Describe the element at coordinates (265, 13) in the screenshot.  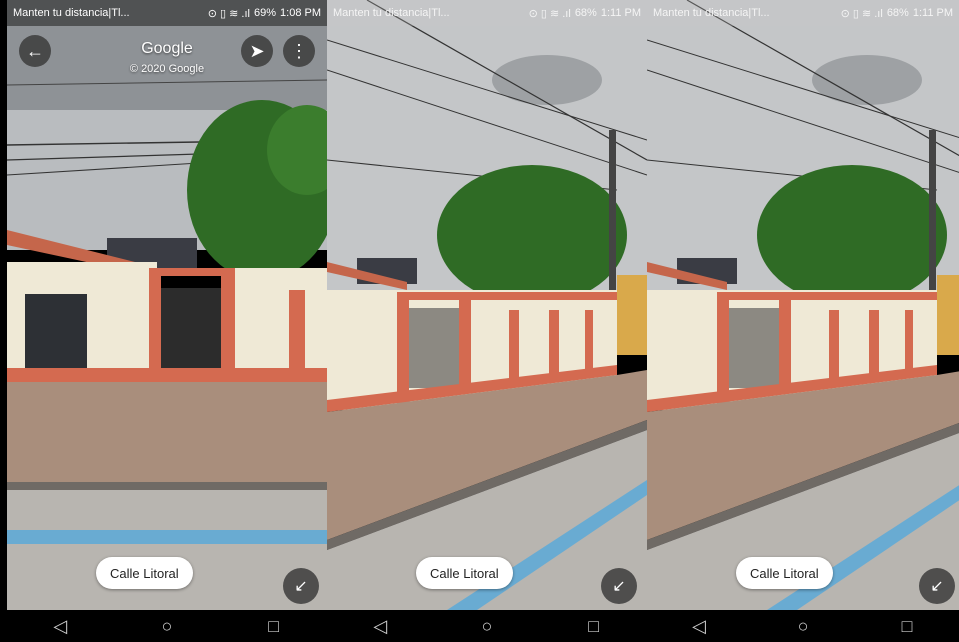
I see `battery-level: 69%` at that location.